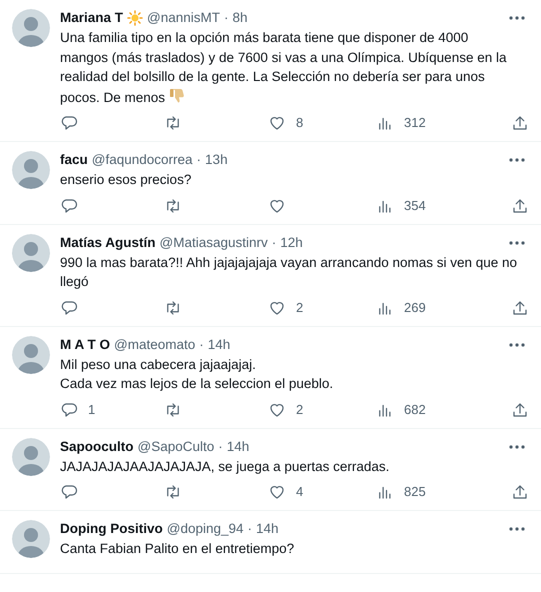 This screenshot has height=592, width=541. What do you see at coordinates (142, 160) in the screenshot?
I see `user-handle: @faqundocorrea` at bounding box center [142, 160].